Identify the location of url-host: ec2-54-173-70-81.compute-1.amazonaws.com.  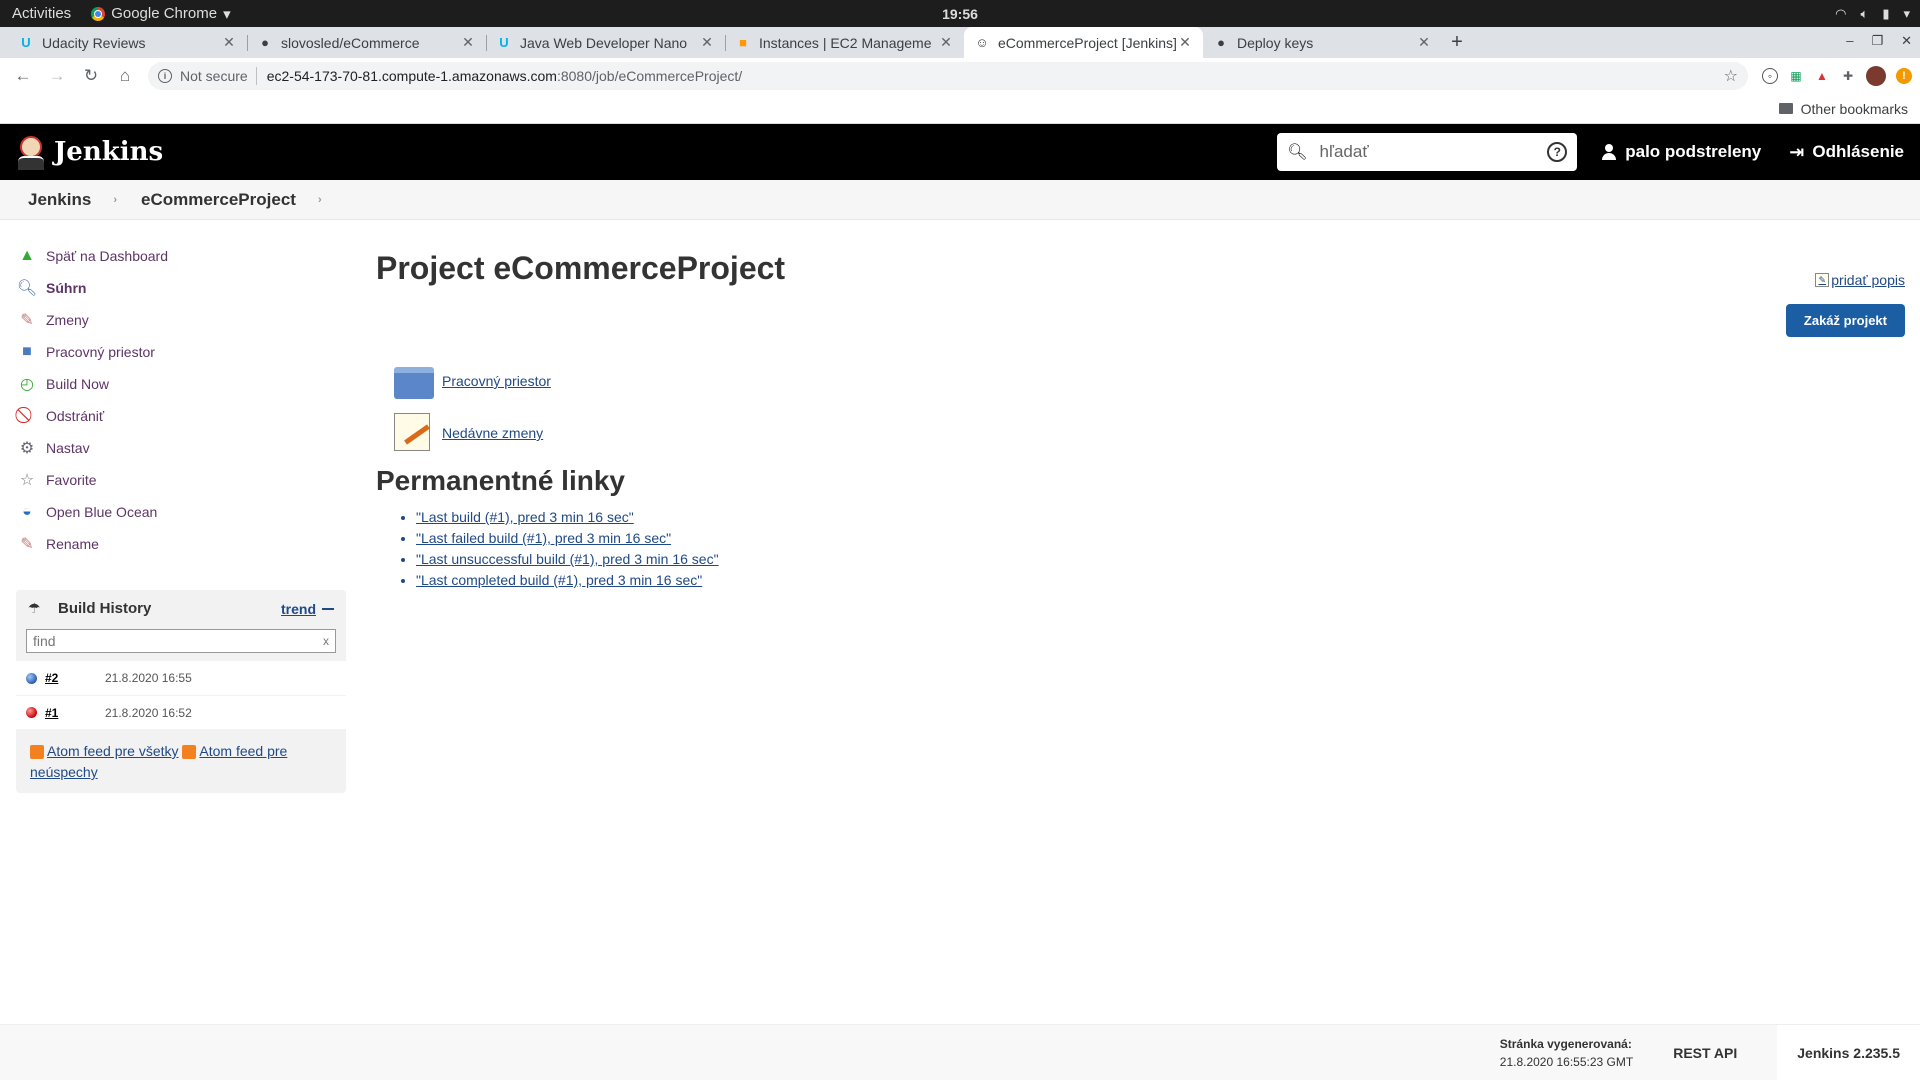
(411, 76).